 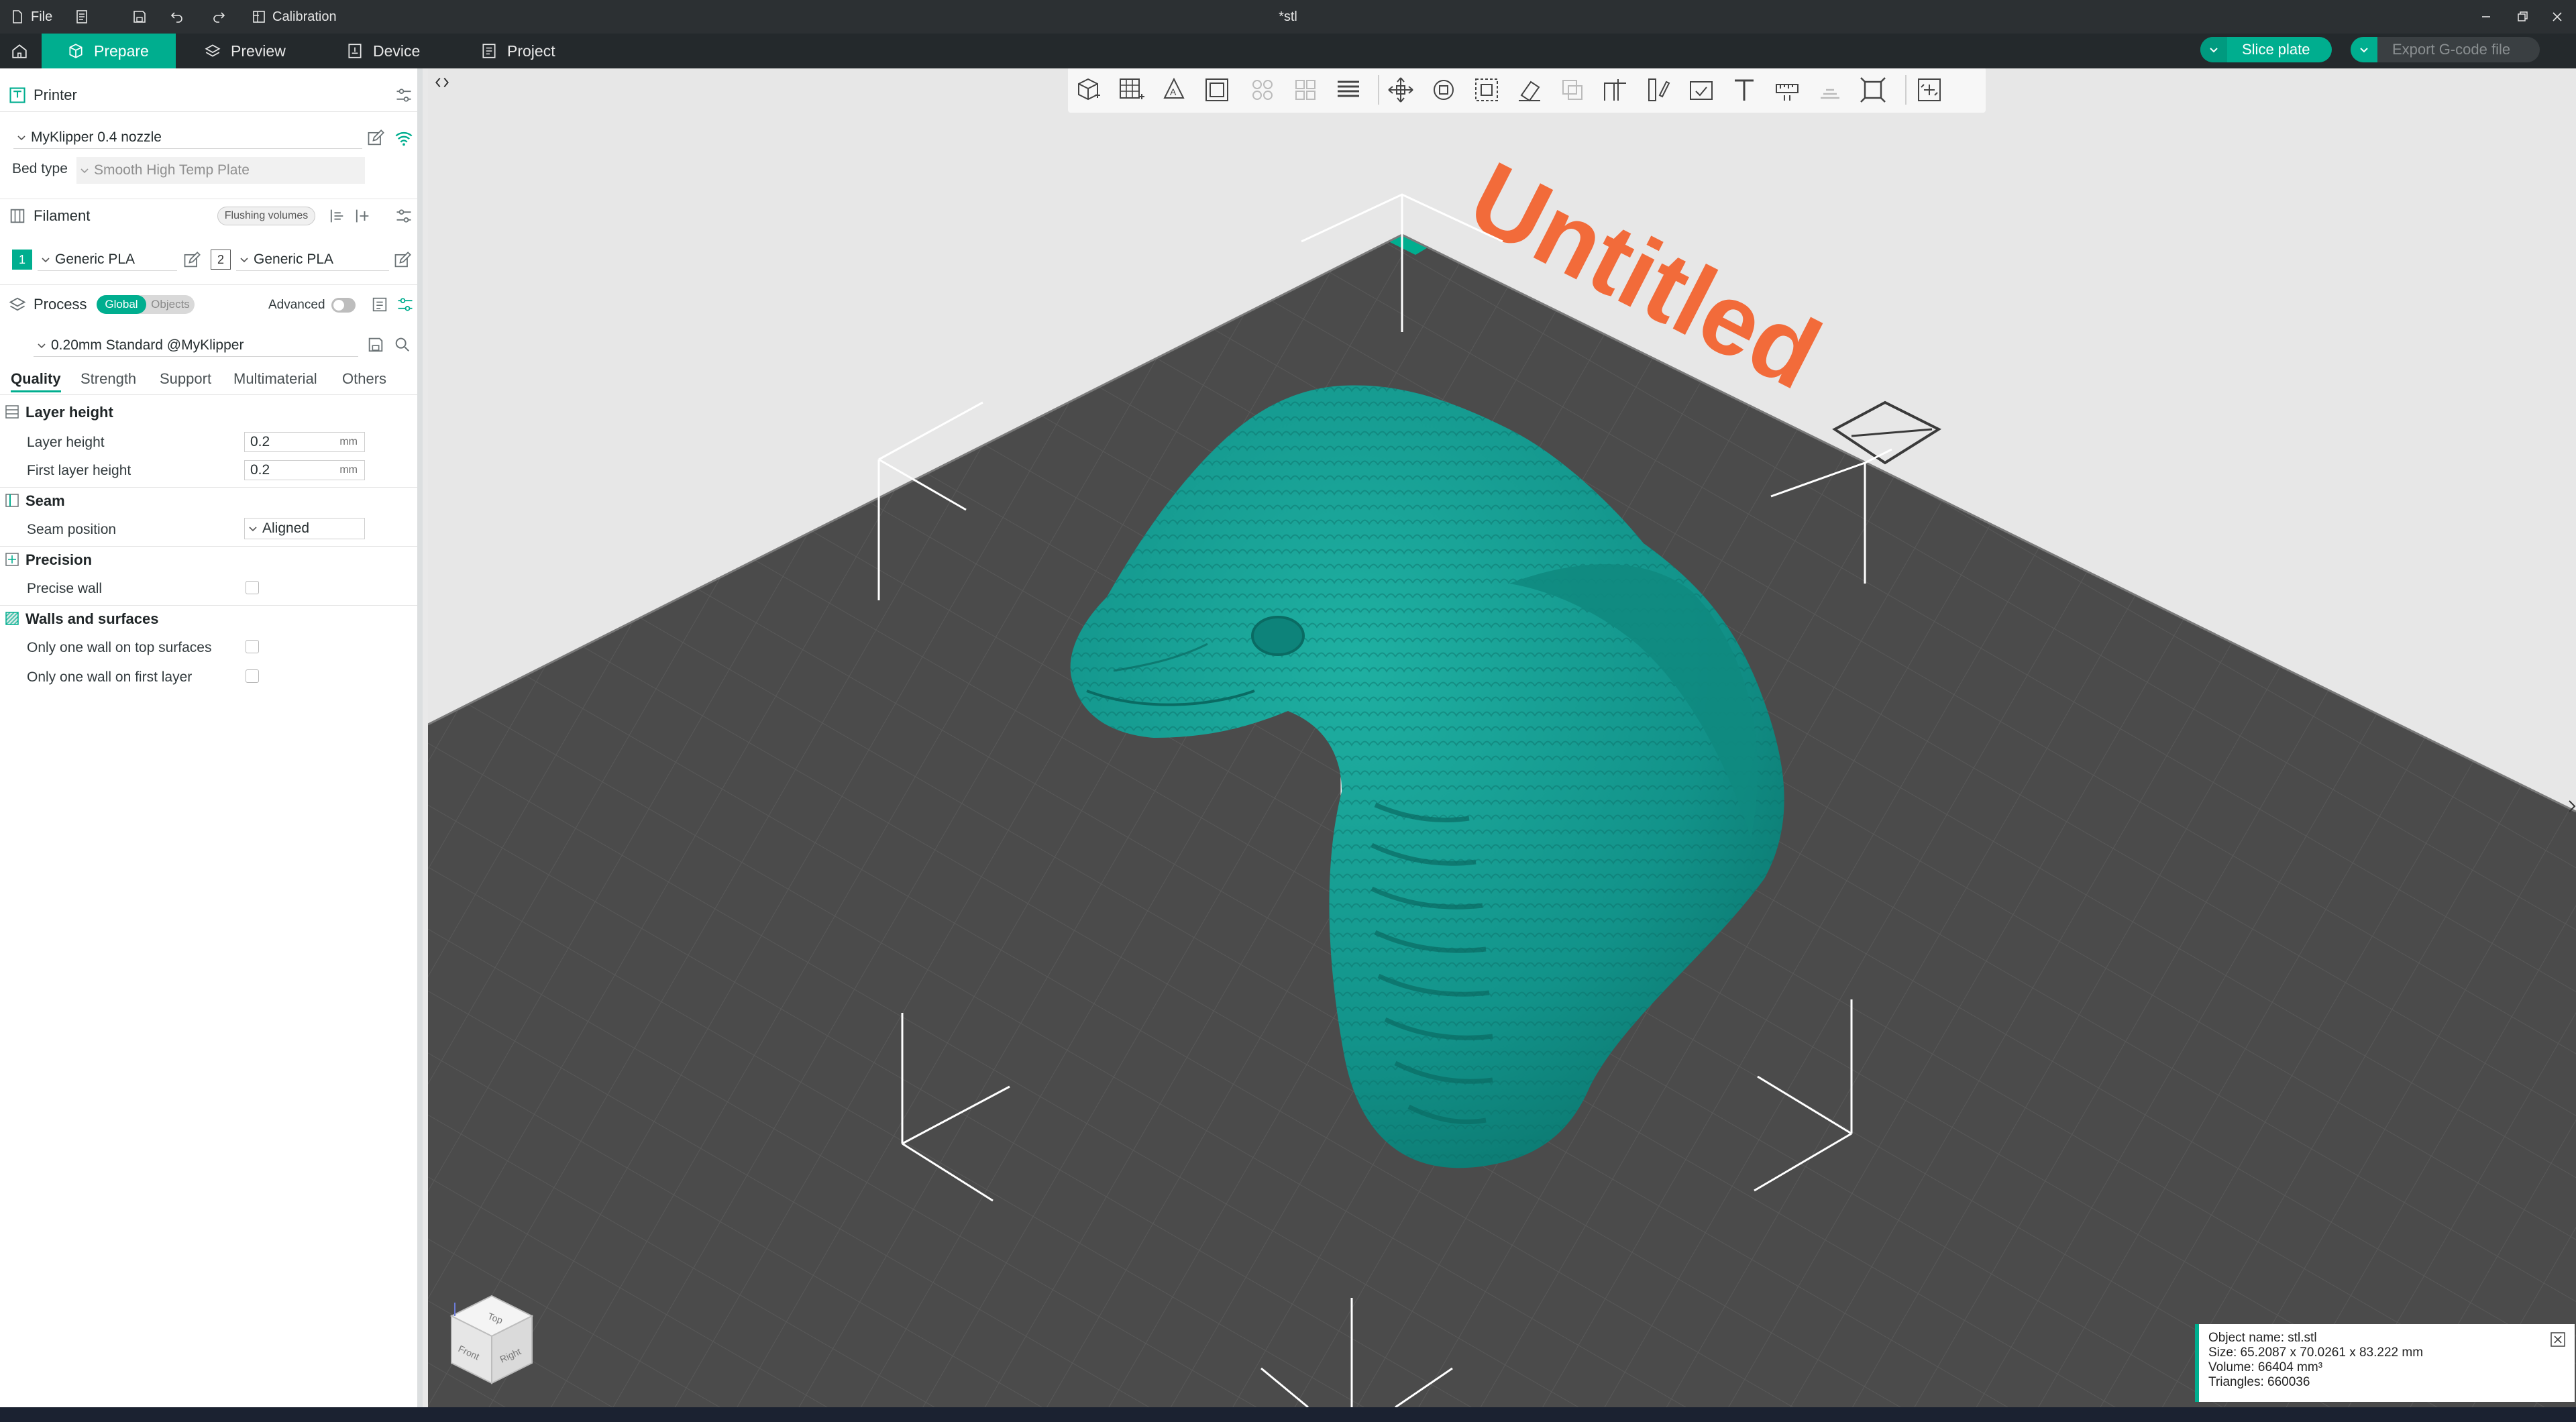 I want to click on compare-icon, so click(x=379, y=304).